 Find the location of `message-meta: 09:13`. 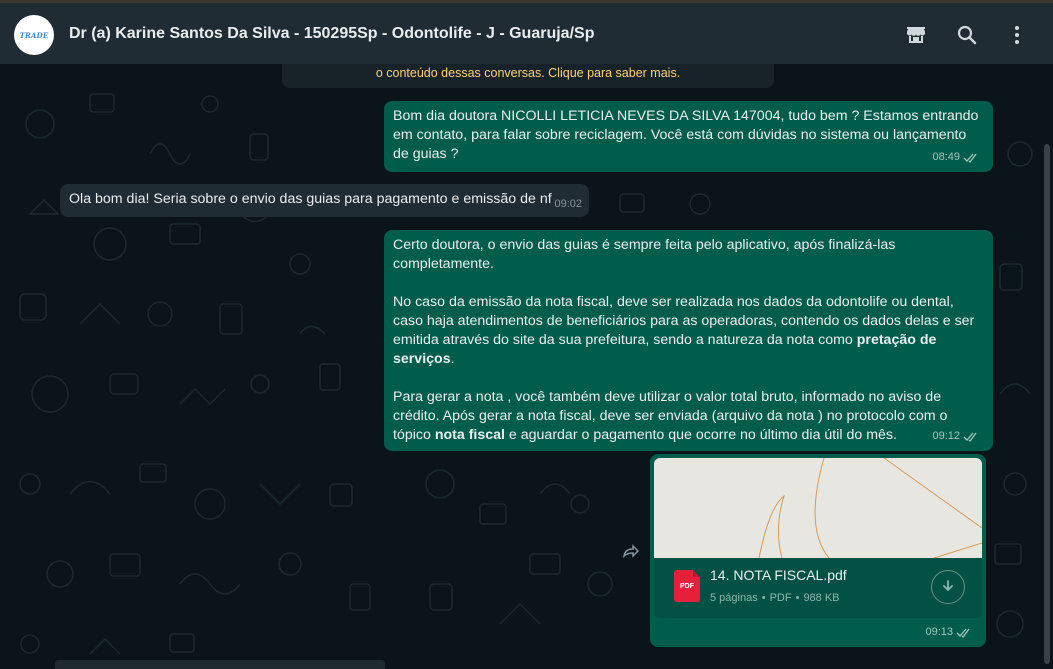

message-meta: 09:13 is located at coordinates (948, 632).